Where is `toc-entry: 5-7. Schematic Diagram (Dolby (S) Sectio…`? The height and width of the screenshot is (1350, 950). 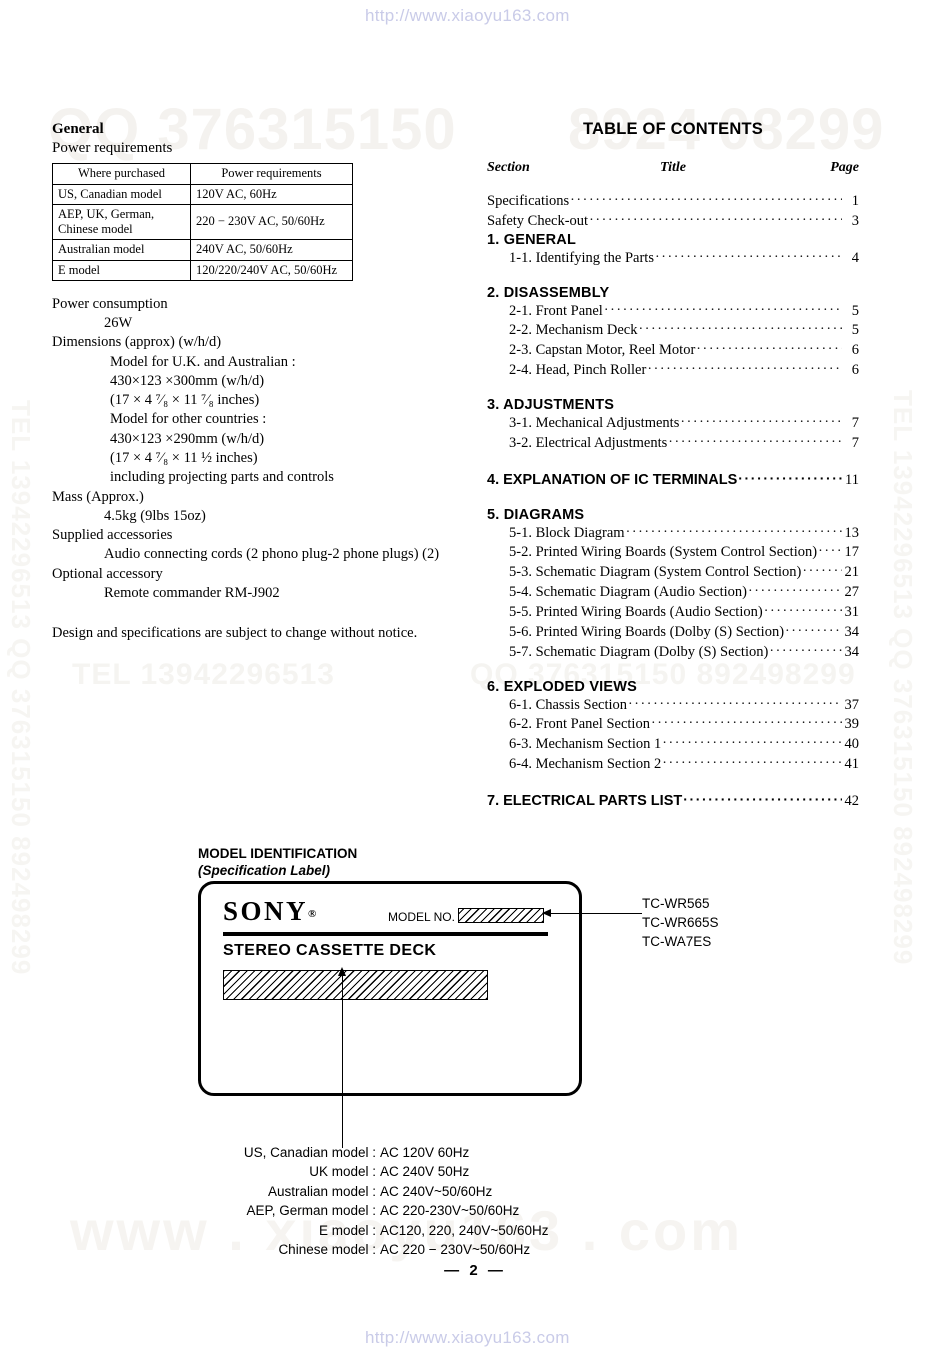
toc-entry: 5-7. Schematic Diagram (Dolby (S) Sectio… is located at coordinates (673, 653).